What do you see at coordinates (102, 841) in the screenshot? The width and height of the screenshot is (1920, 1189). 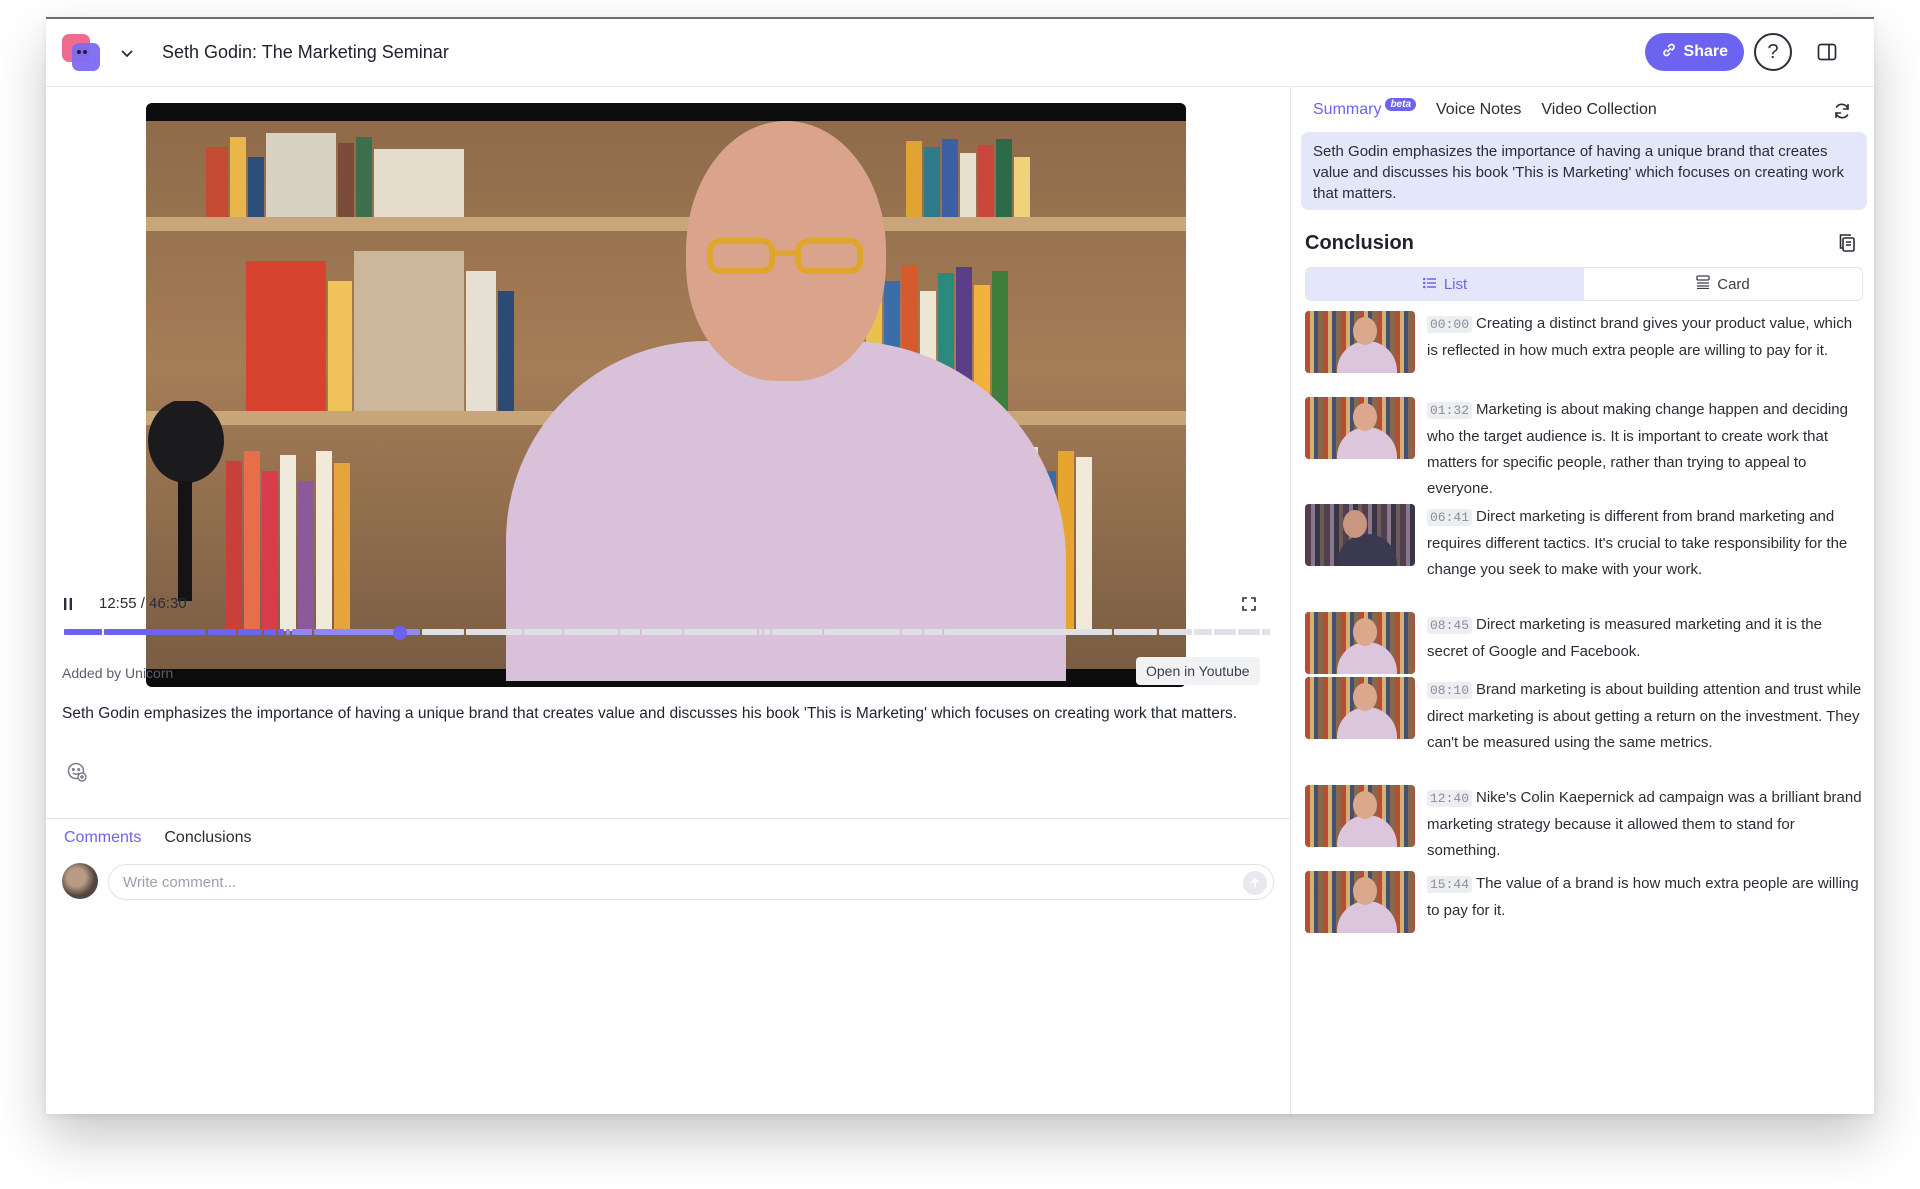 I see `tab-comments: Comments` at bounding box center [102, 841].